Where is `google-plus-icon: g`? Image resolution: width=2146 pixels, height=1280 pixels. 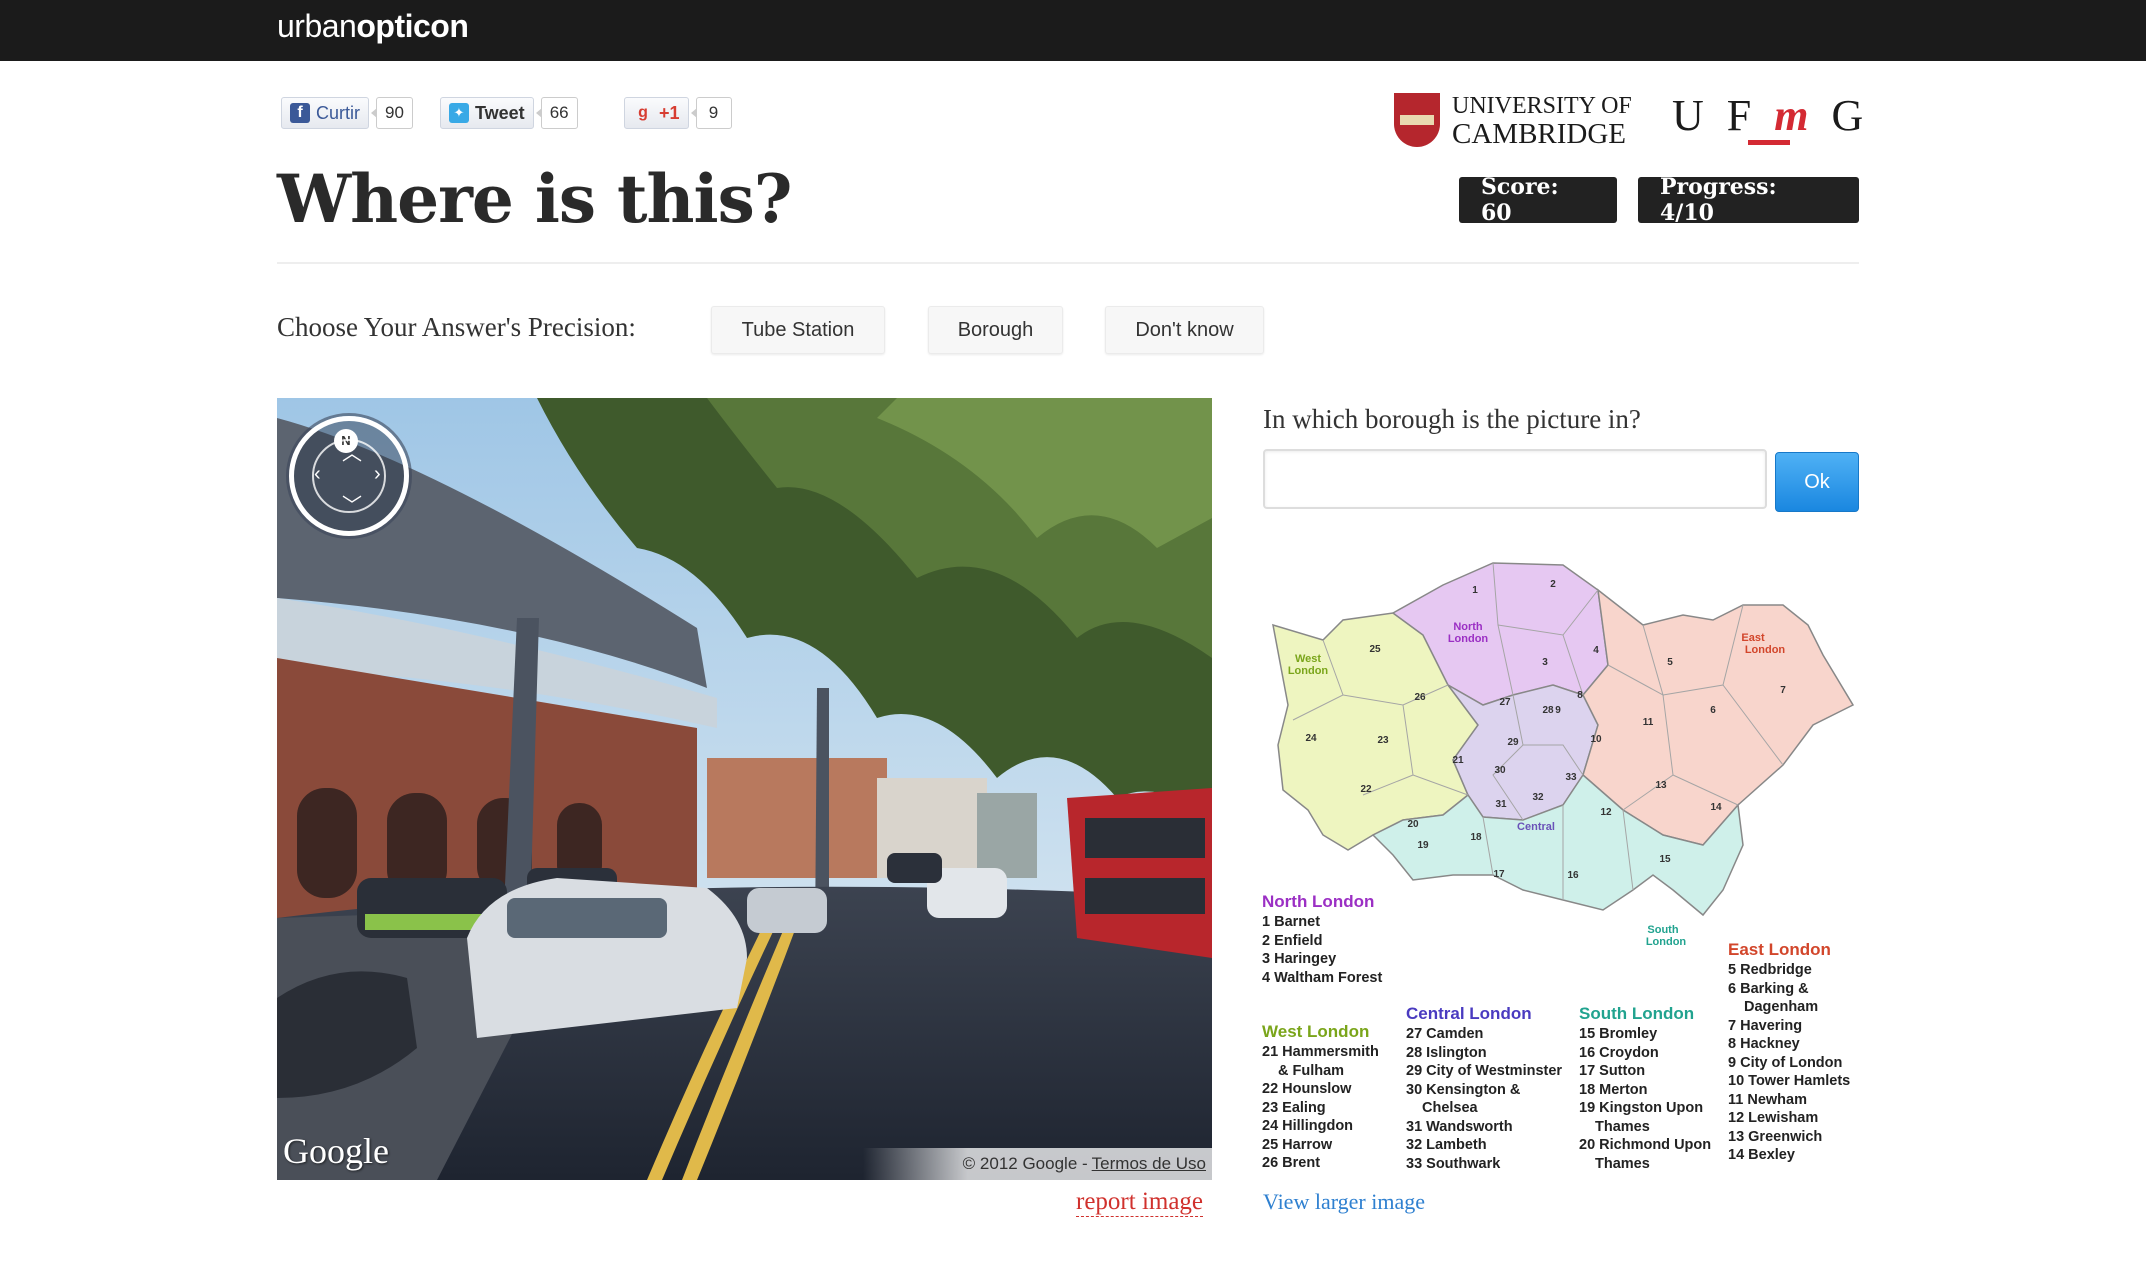
google-plus-icon: g is located at coordinates (643, 112).